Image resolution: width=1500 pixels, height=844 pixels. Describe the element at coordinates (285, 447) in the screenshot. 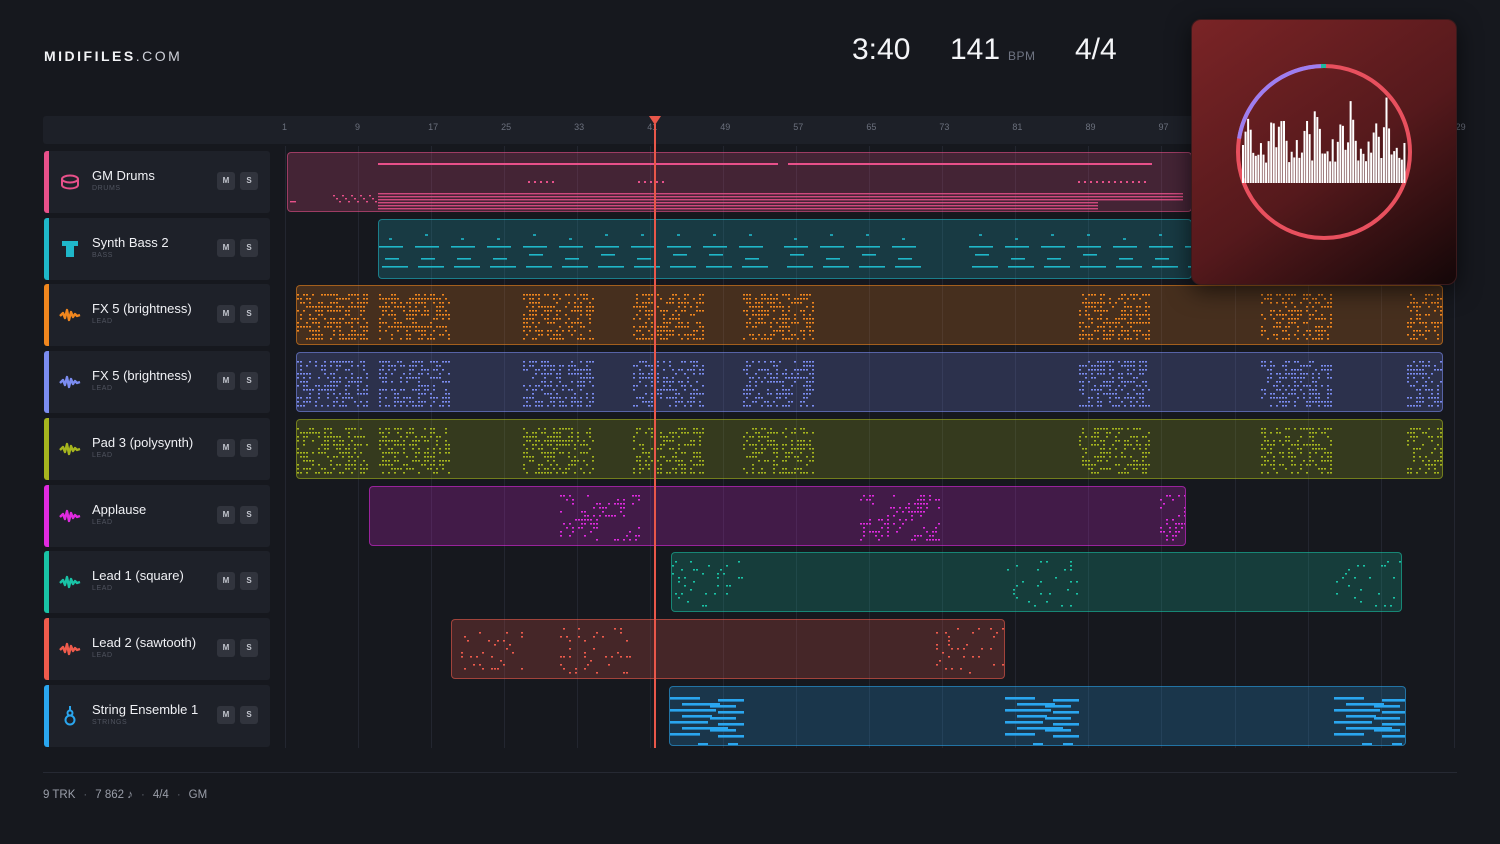

I see `grid-line` at that location.